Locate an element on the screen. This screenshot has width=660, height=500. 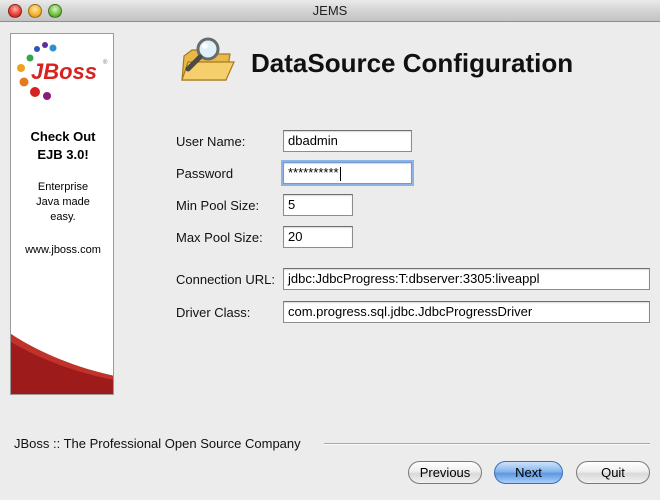
jboss-logo: JBoss ® is located at coordinates (62, 71).